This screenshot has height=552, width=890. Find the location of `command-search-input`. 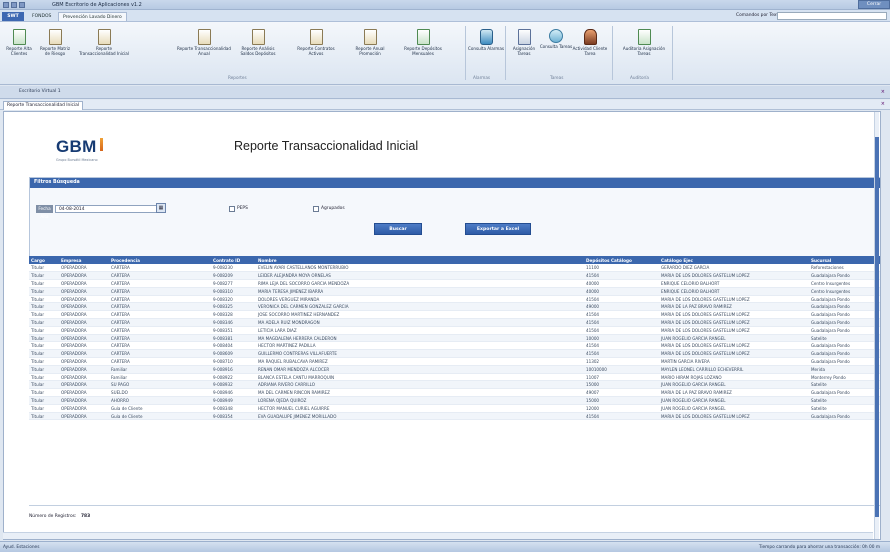

command-search-input is located at coordinates (832, 16).